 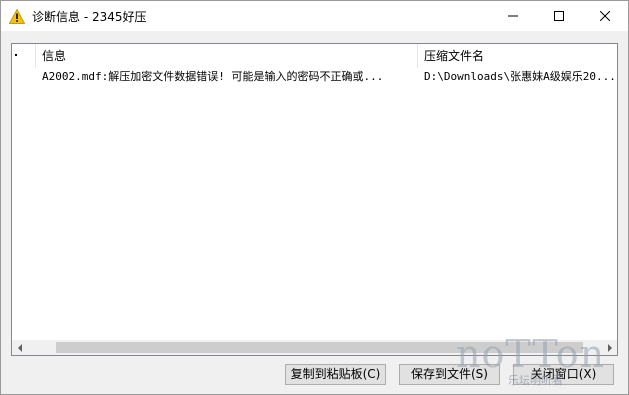 What do you see at coordinates (335, 374) in the screenshot?
I see `copy-to-clipboard-button: 复制到粘贴板(C)` at bounding box center [335, 374].